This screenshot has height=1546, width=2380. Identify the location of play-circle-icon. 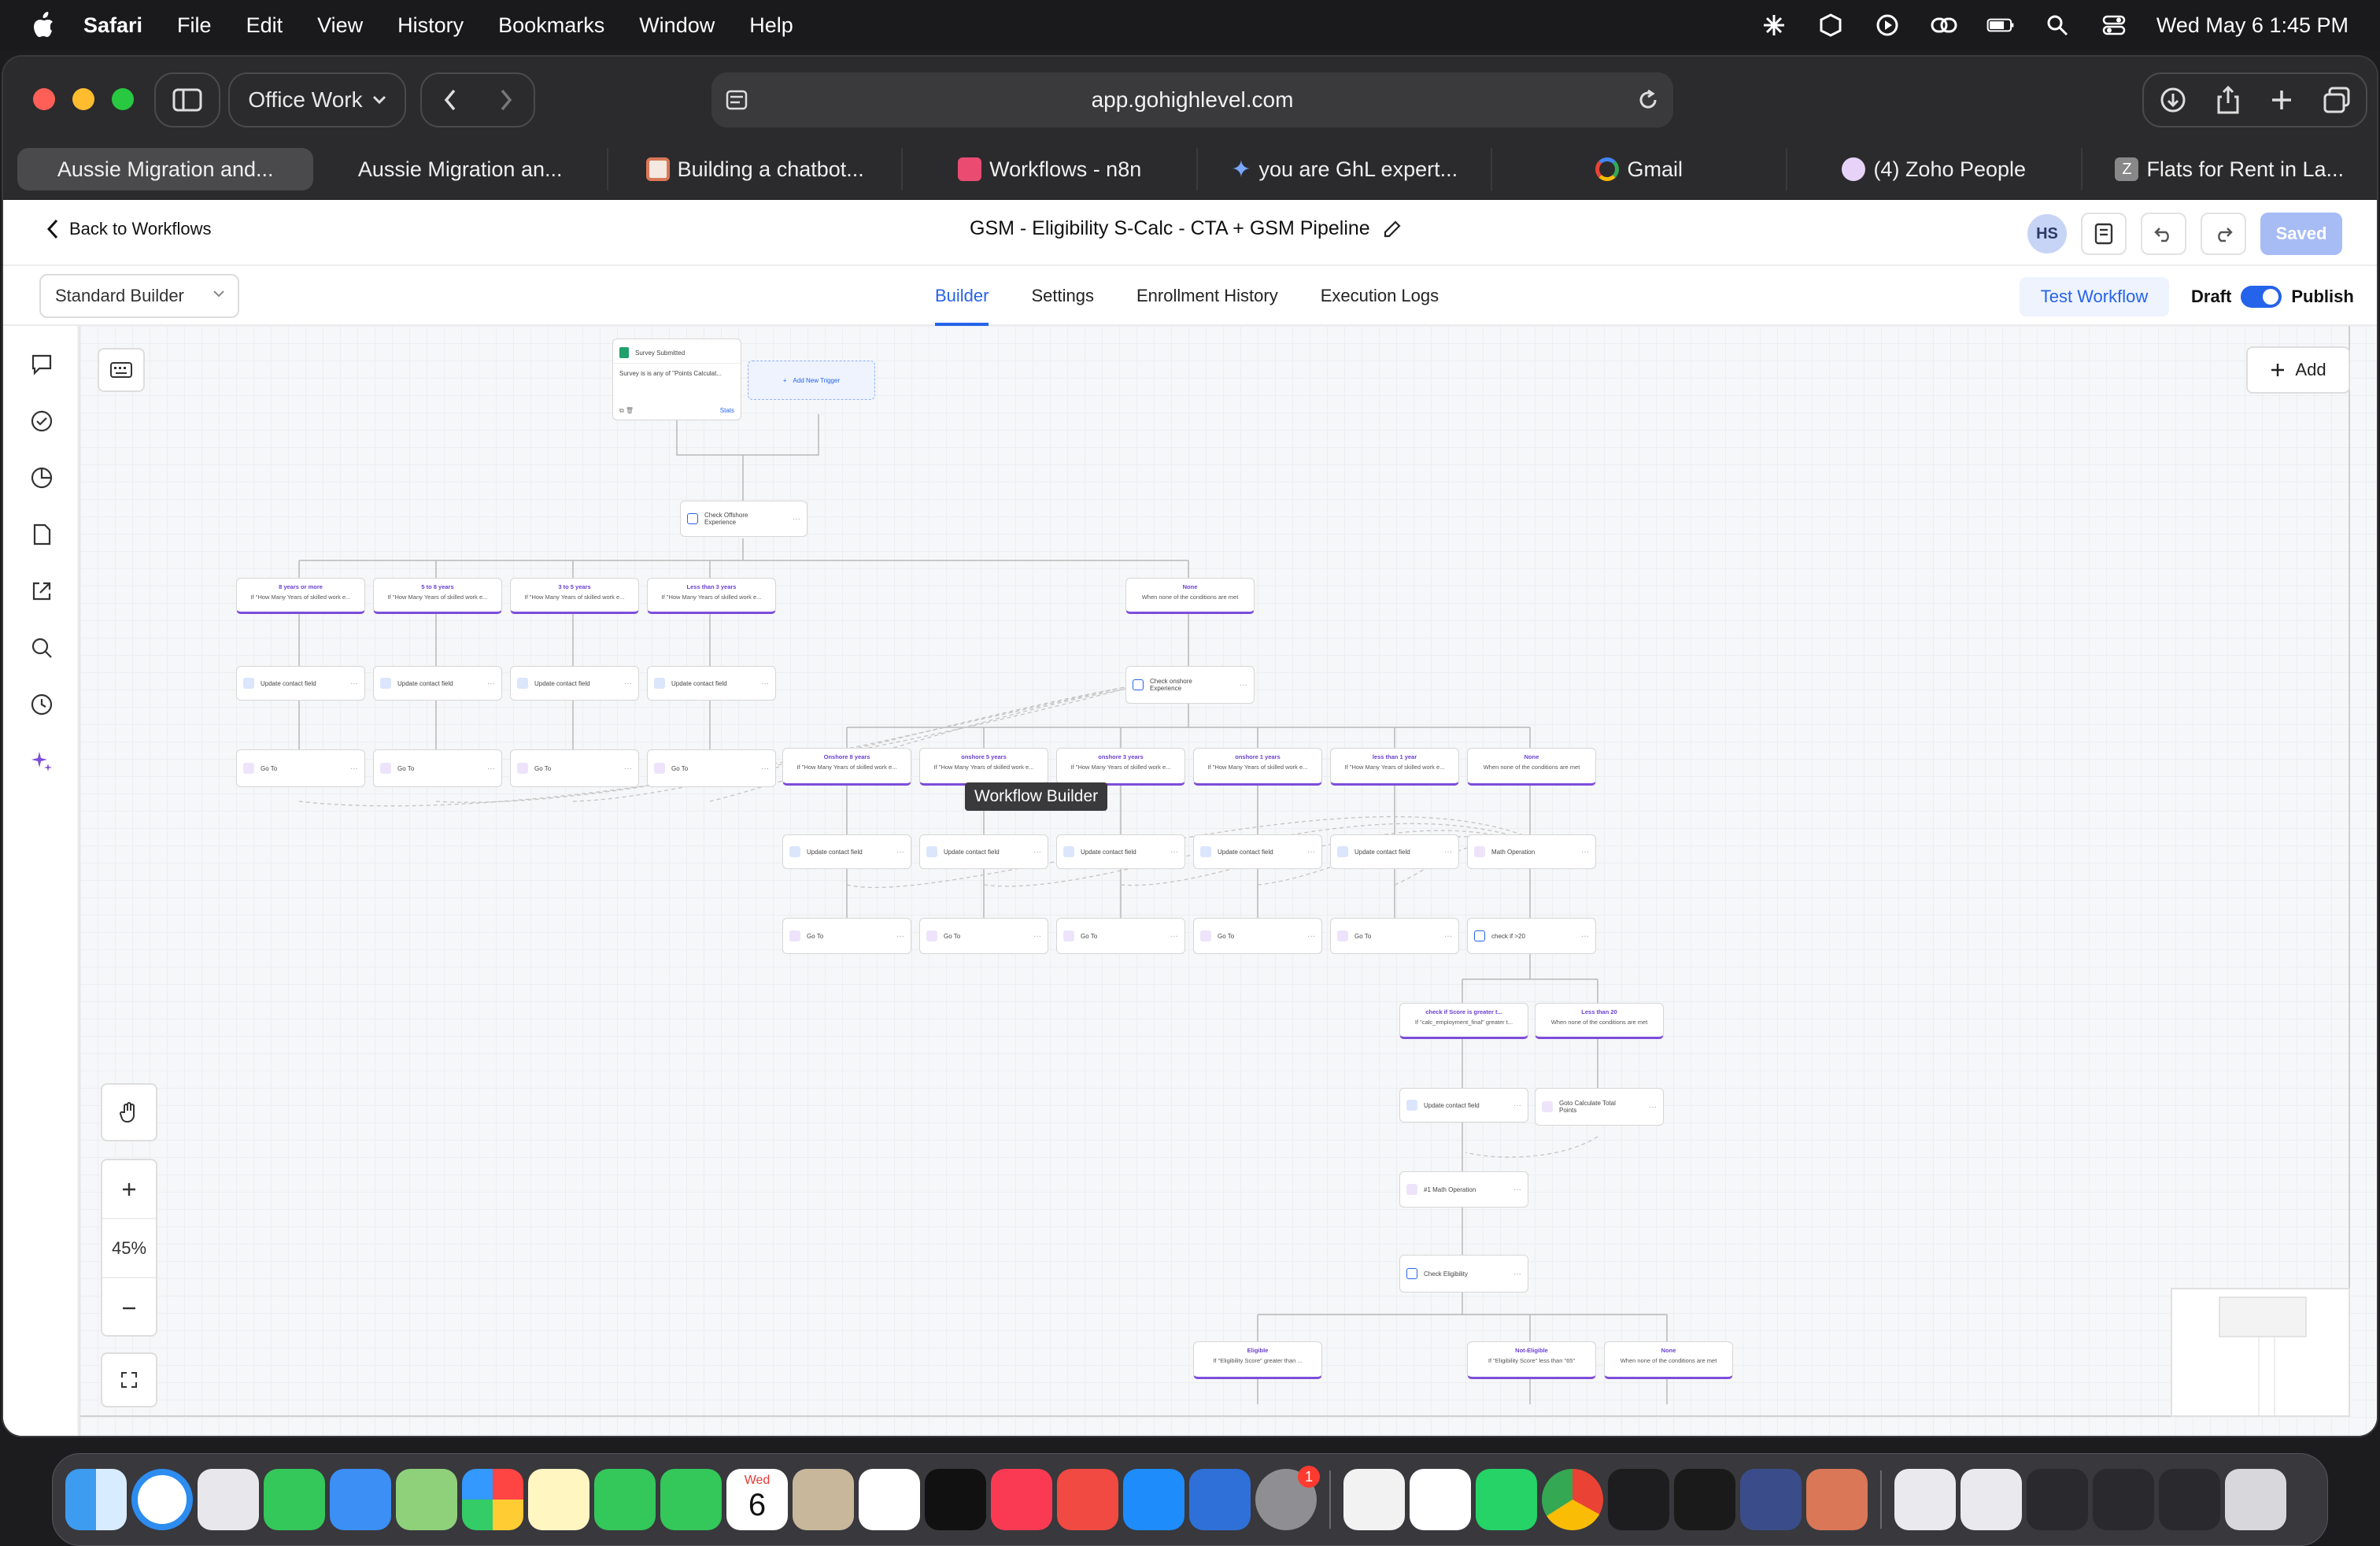
(1887, 25).